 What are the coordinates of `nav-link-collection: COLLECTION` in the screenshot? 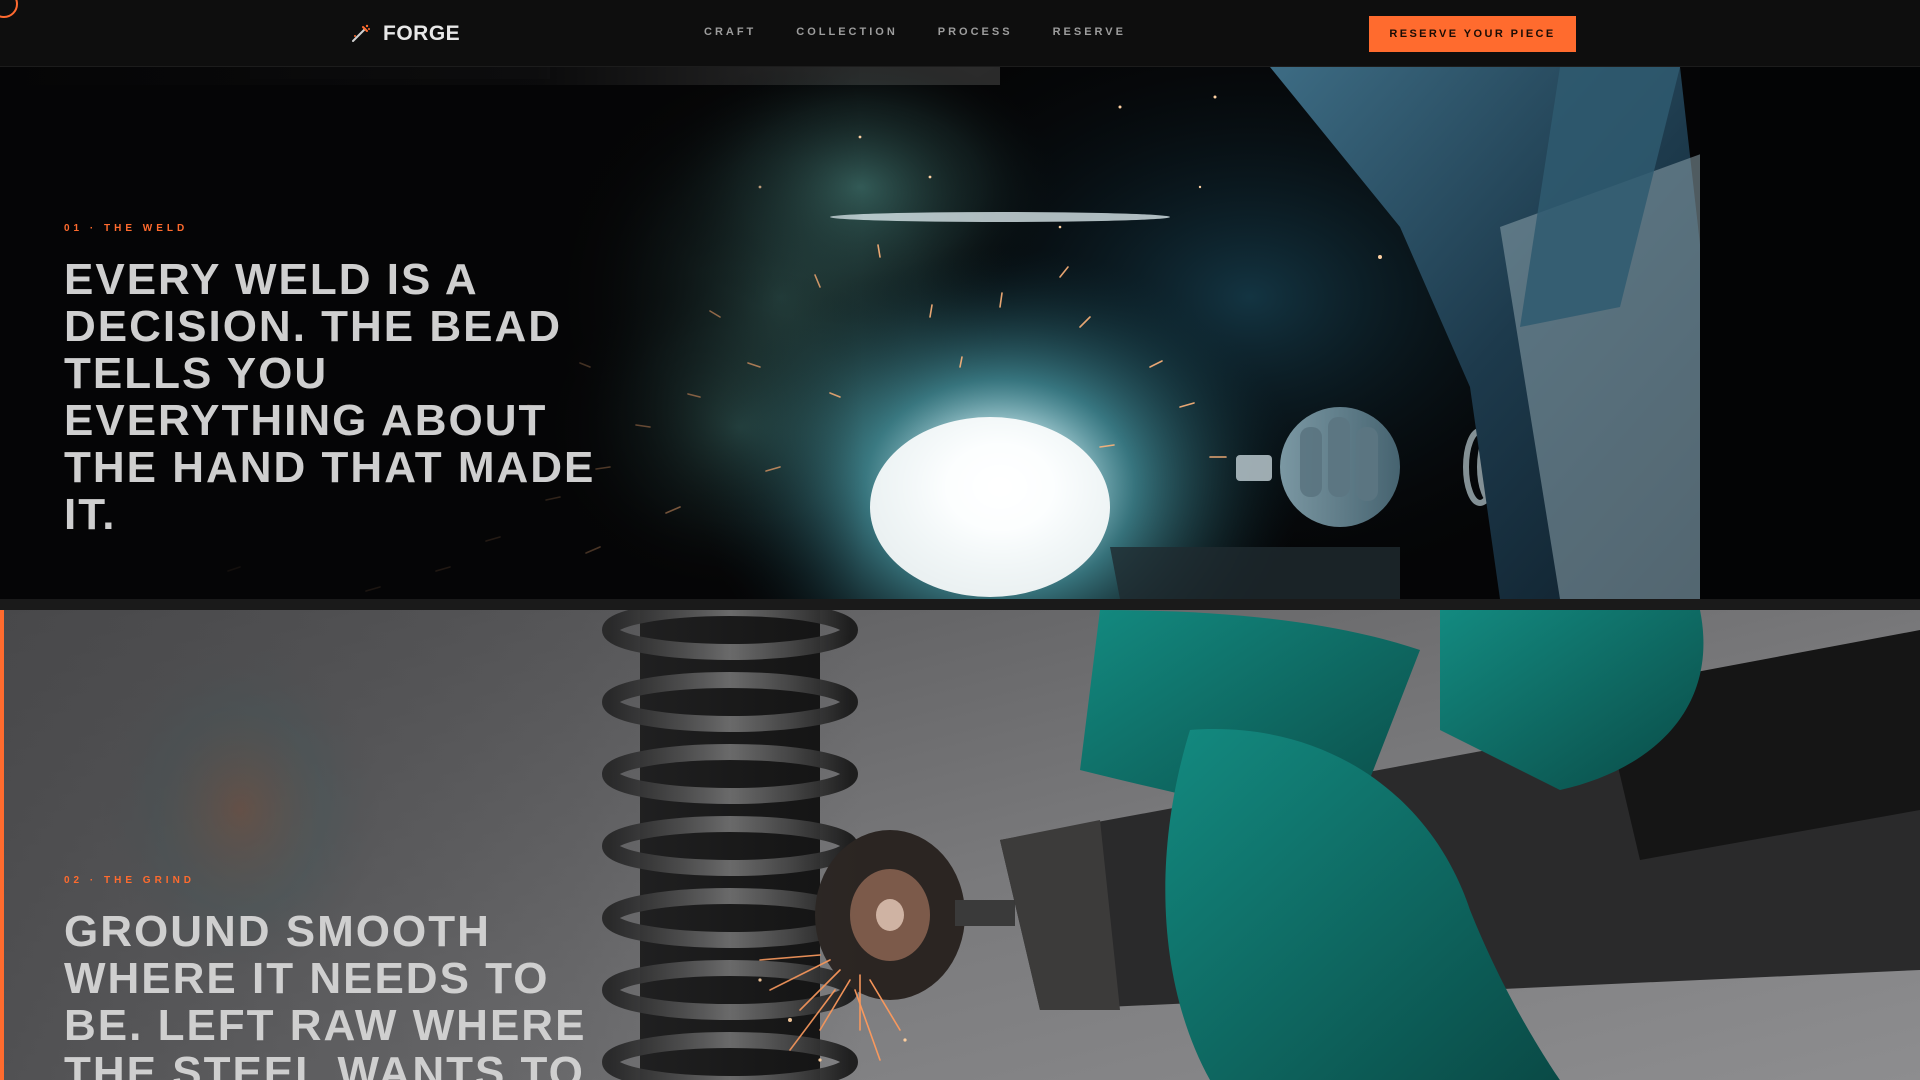 It's located at (847, 32).